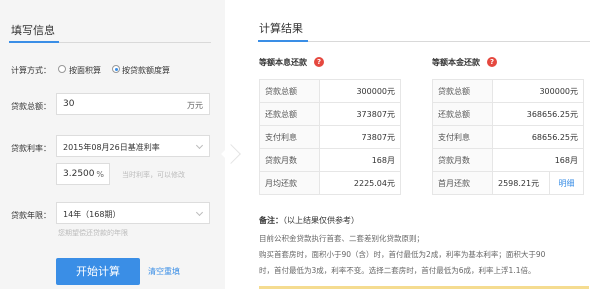 The width and height of the screenshot is (600, 289). I want to click on note-line: 目前公积金贷款执行首套、二套差别化贷款原则；, so click(341, 238).